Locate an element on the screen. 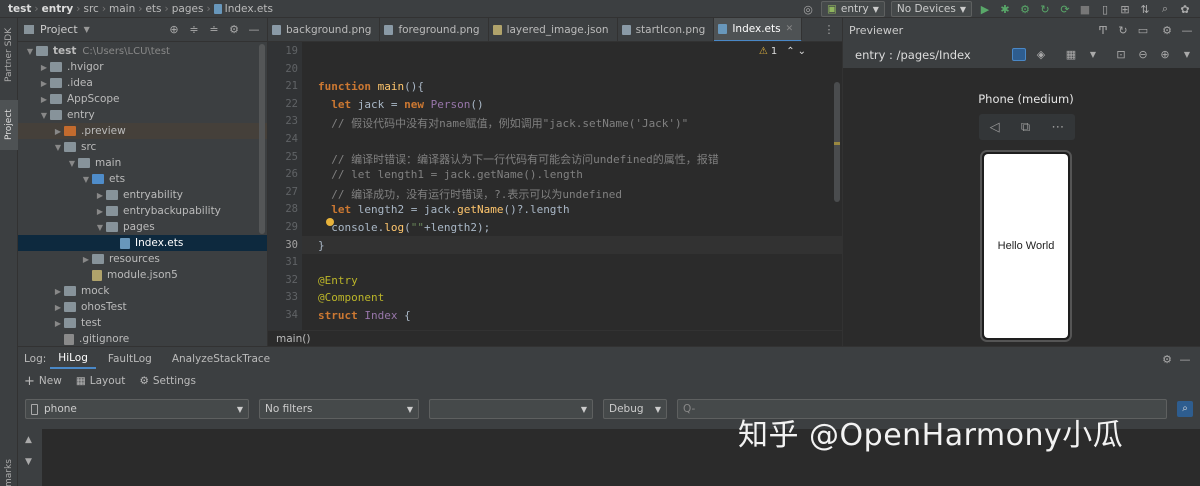 Image resolution: width=1200 pixels, height=486 pixels. close-icon: ✕ is located at coordinates (790, 29).